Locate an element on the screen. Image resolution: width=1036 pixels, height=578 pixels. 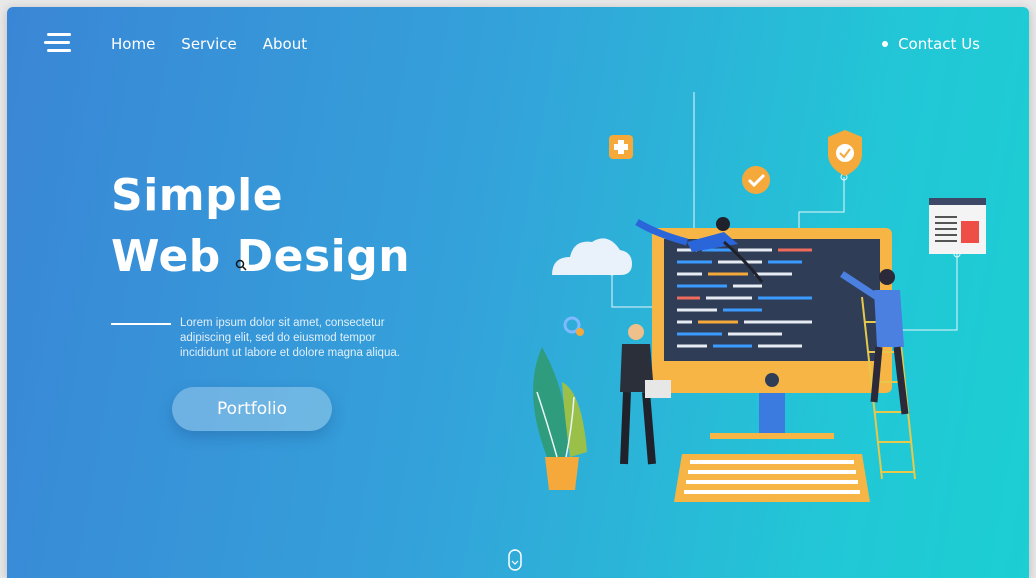
portfolio-button: Portfolio is located at coordinates (252, 409).